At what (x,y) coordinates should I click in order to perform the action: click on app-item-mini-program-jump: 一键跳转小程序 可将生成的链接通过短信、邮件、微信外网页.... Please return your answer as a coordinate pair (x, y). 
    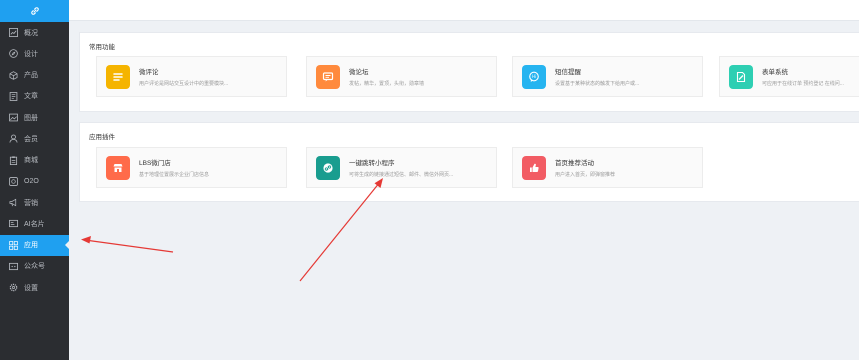
    Looking at the image, I should click on (401, 167).